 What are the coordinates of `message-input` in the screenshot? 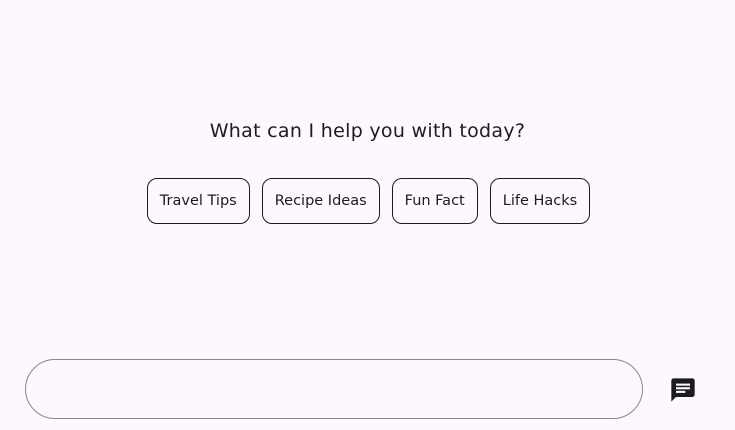 It's located at (334, 389).